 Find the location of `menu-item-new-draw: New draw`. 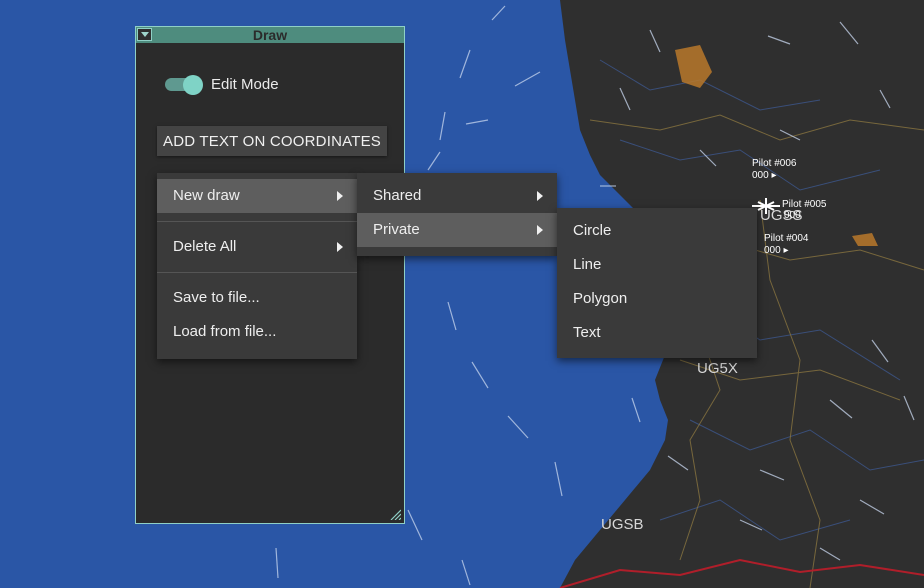

menu-item-new-draw: New draw is located at coordinates (257, 196).